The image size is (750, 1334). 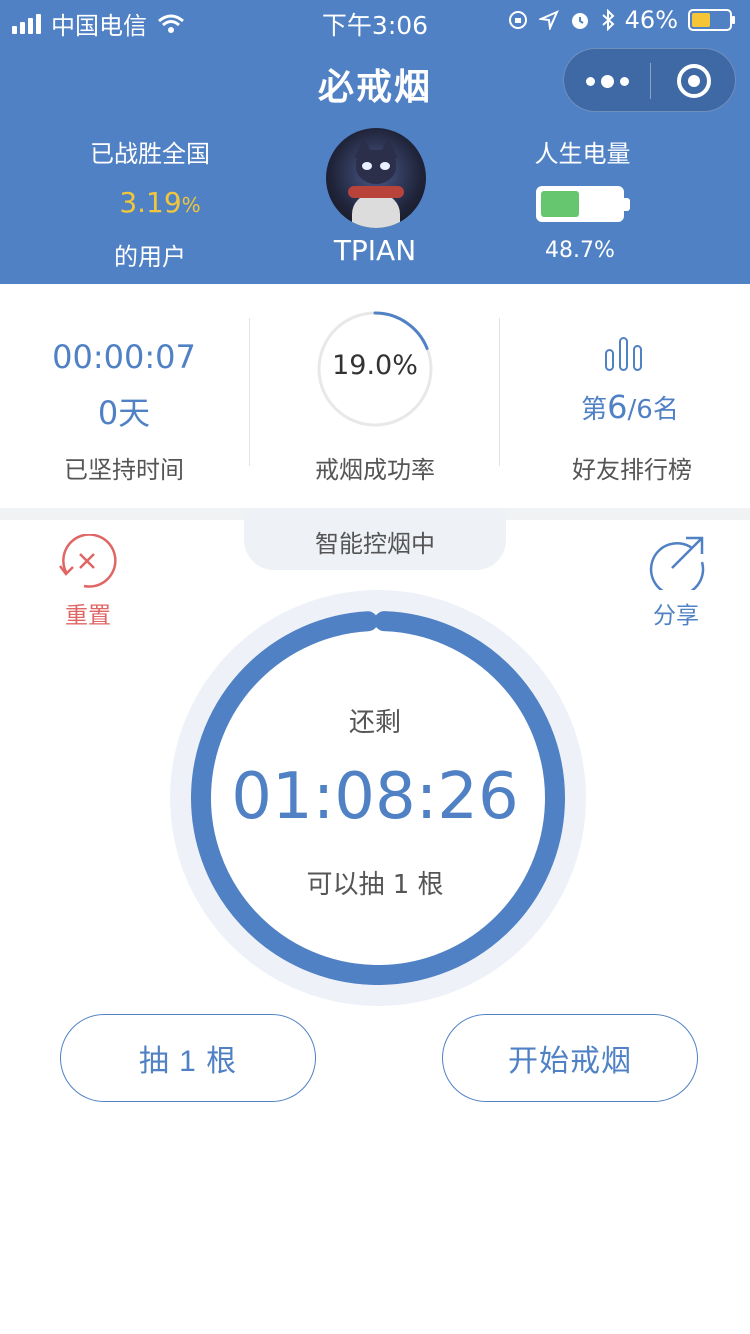 I want to click on capsule-divider, so click(x=650, y=81).